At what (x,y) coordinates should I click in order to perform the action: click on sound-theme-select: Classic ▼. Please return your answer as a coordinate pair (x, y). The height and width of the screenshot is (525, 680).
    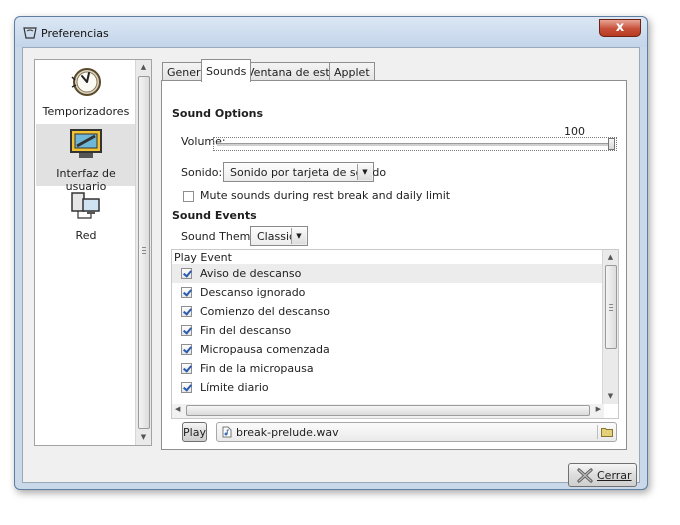
    Looking at the image, I should click on (279, 236).